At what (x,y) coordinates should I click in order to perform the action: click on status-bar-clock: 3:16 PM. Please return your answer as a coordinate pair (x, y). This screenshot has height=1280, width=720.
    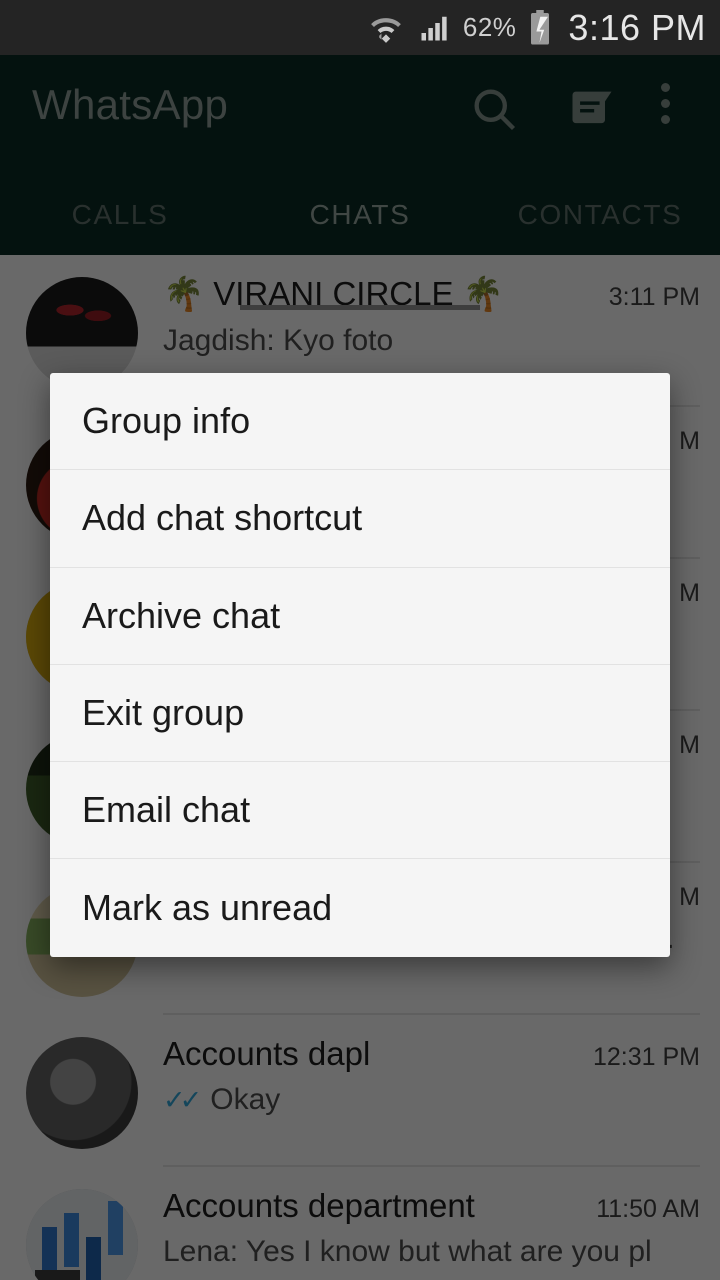
    Looking at the image, I should click on (637, 27).